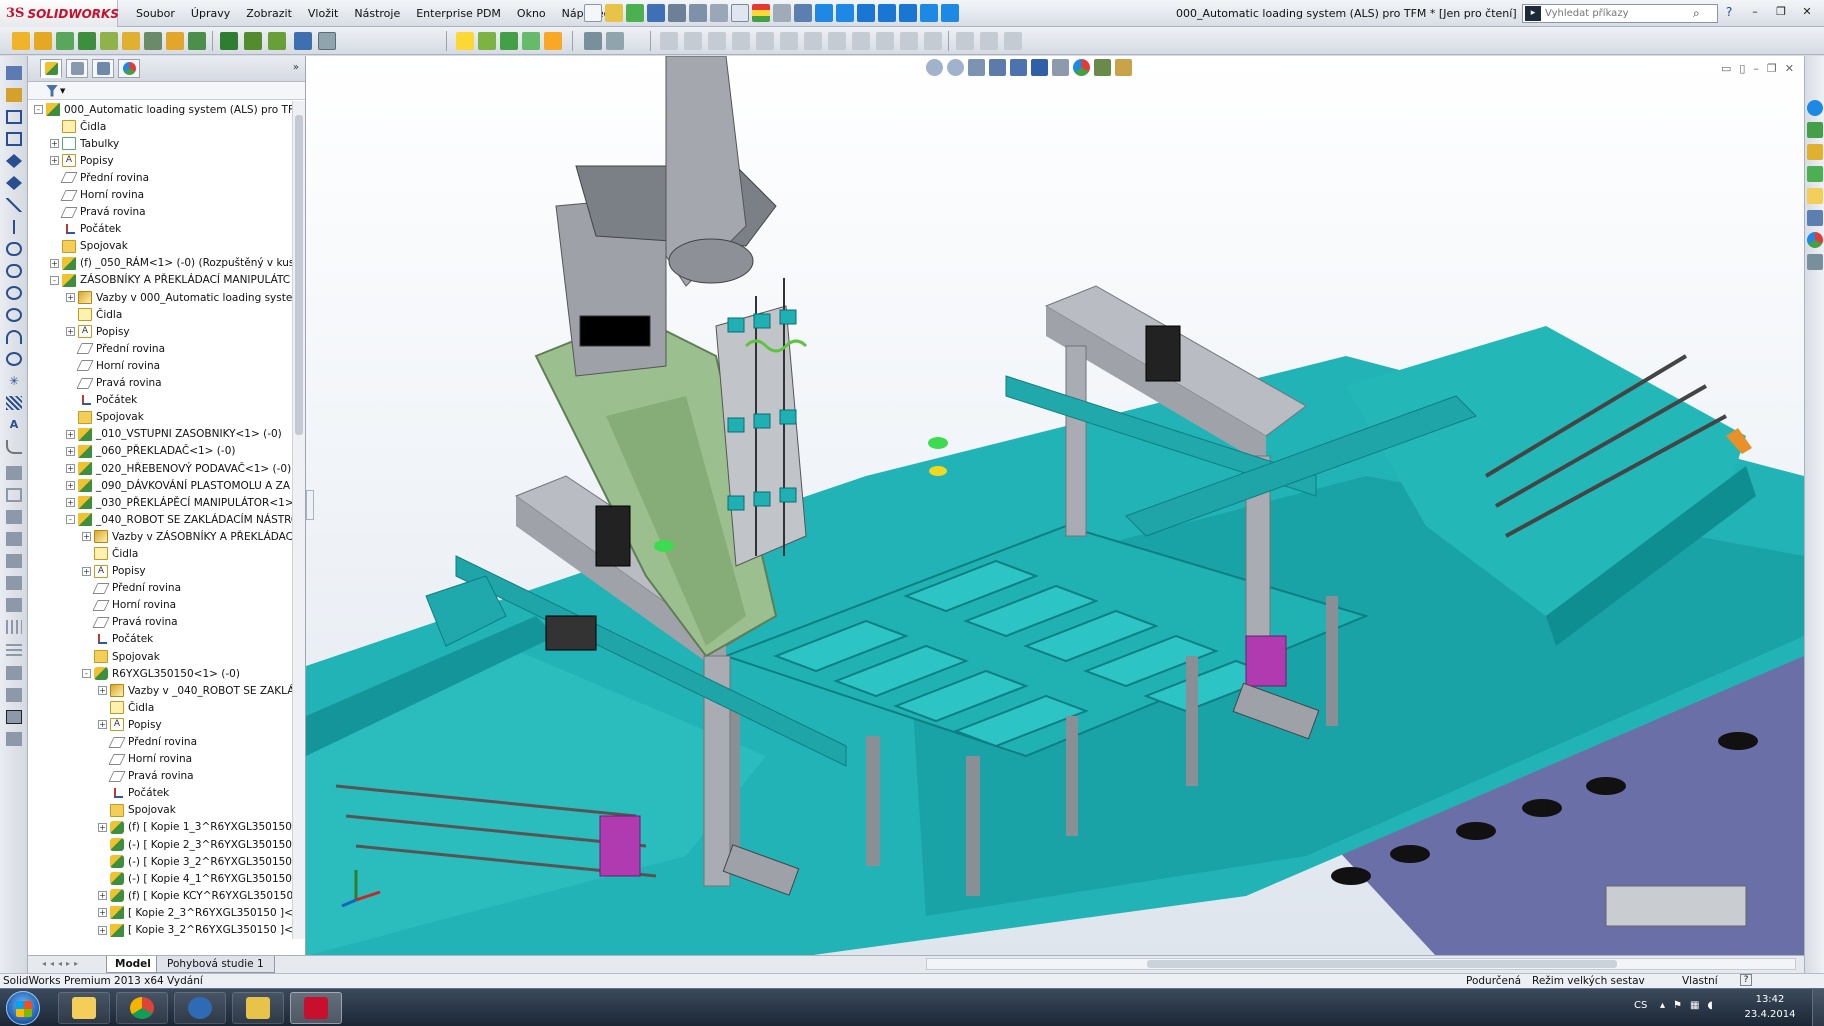 The image size is (1824, 1026). Describe the element at coordinates (14, 205) in the screenshot. I see `line-icon` at that location.